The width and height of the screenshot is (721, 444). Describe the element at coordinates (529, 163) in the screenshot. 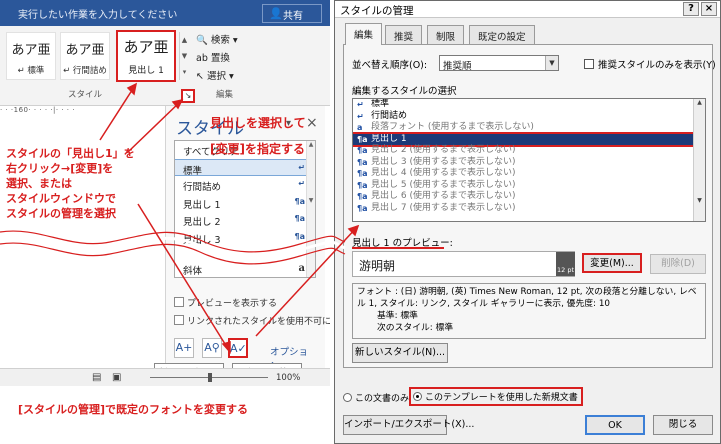

I see `list-item: ¶a 見出し 3 (使用するまで表示しない)` at that location.